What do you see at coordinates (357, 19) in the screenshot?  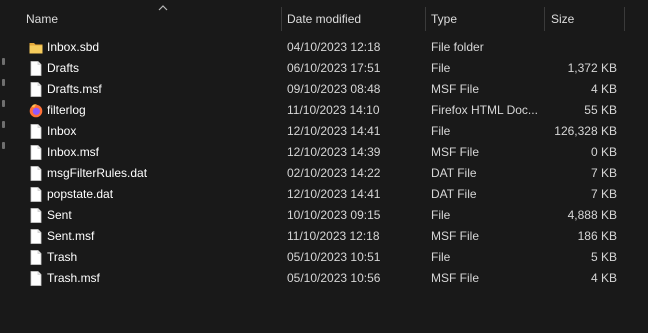 I see `column-header-date-modified: Date modified` at bounding box center [357, 19].